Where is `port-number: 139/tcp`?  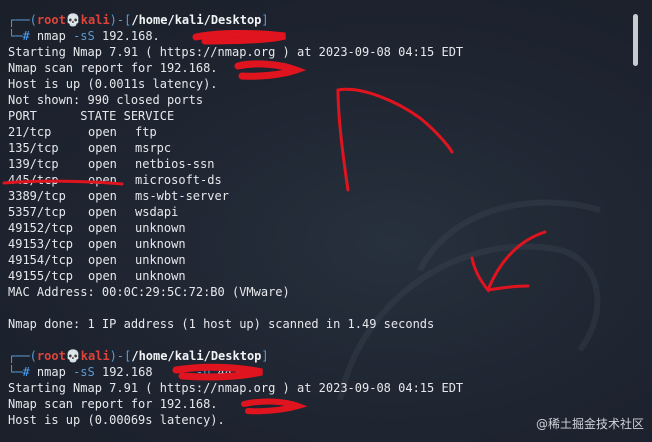
port-number: 139/tcp is located at coordinates (33, 164).